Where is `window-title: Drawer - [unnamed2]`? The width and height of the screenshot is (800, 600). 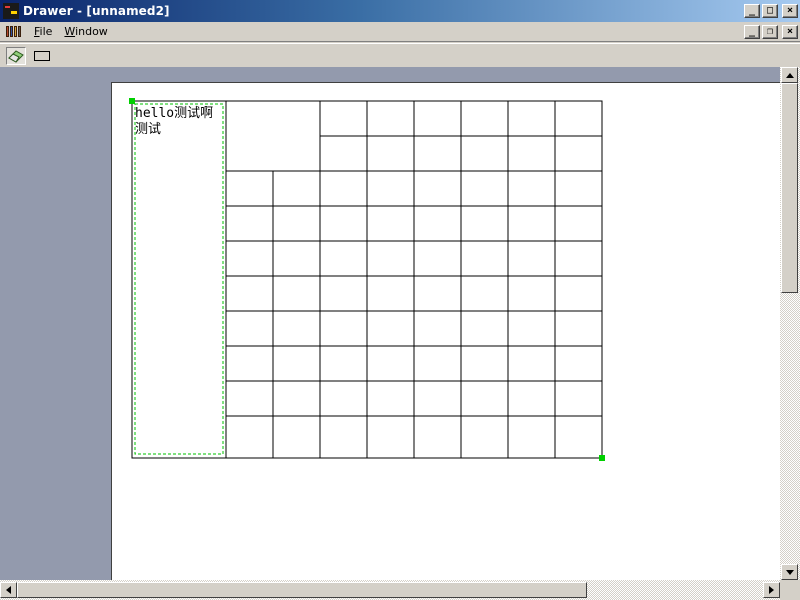 window-title: Drawer - [unnamed2] is located at coordinates (96, 11).